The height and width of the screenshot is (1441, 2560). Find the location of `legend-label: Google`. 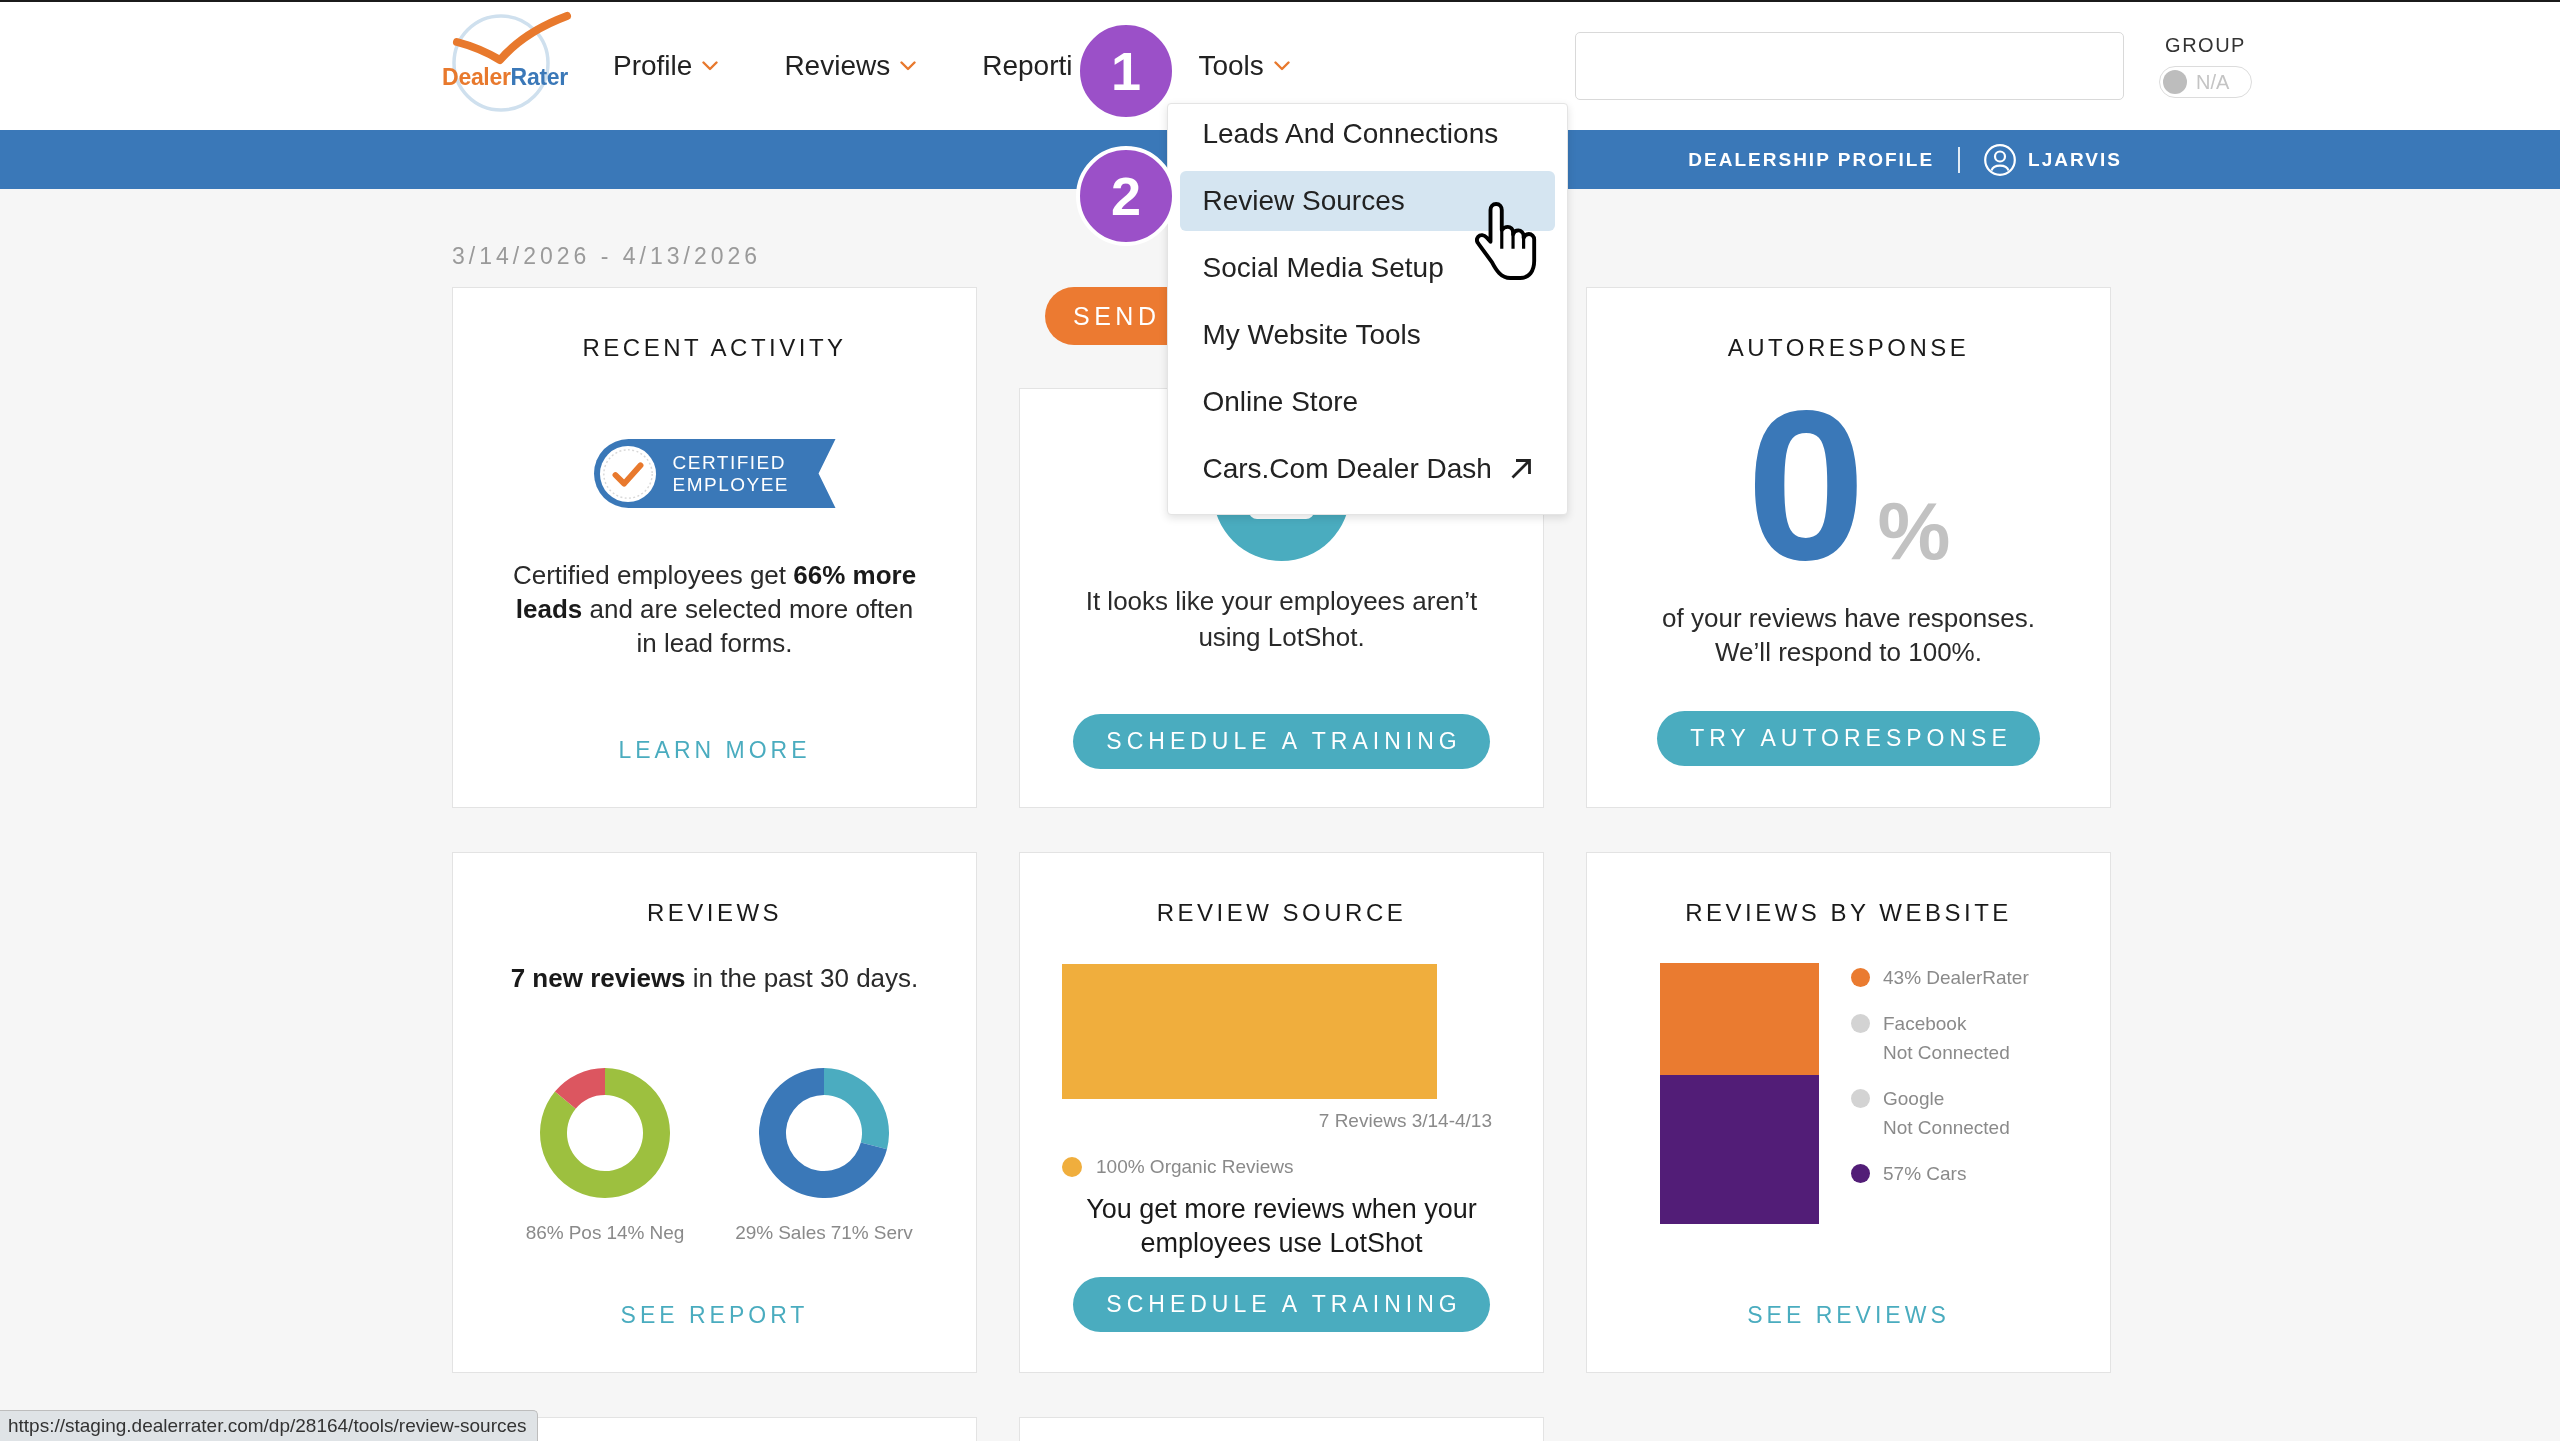

legend-label: Google is located at coordinates (1914, 1099).